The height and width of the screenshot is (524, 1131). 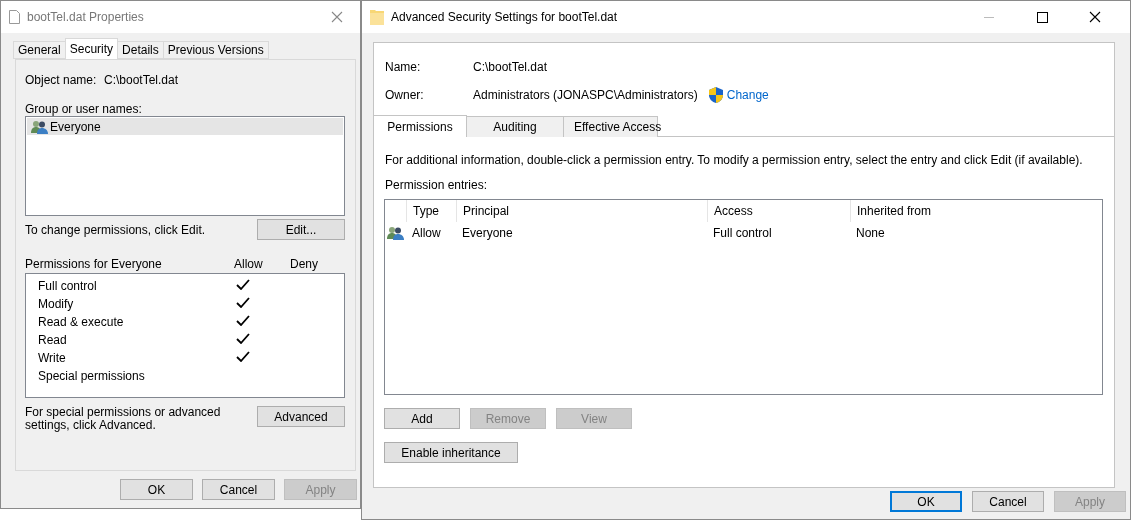 What do you see at coordinates (778, 211) in the screenshot?
I see `column-header: Access` at bounding box center [778, 211].